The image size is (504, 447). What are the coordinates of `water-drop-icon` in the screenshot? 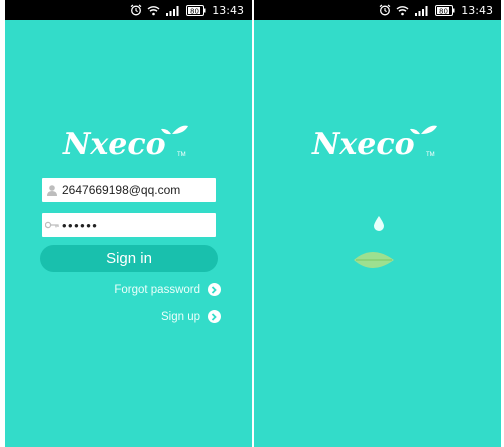 It's located at (379, 226).